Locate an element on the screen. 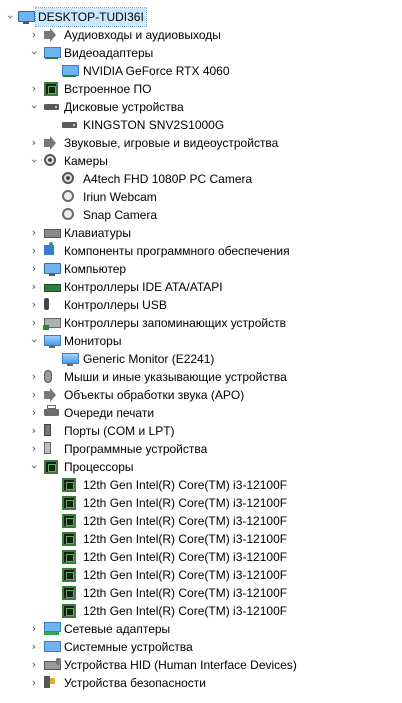 This screenshot has width=402, height=703. tree-item-label: DESKTOP-TUDI36I is located at coordinates (91, 17).